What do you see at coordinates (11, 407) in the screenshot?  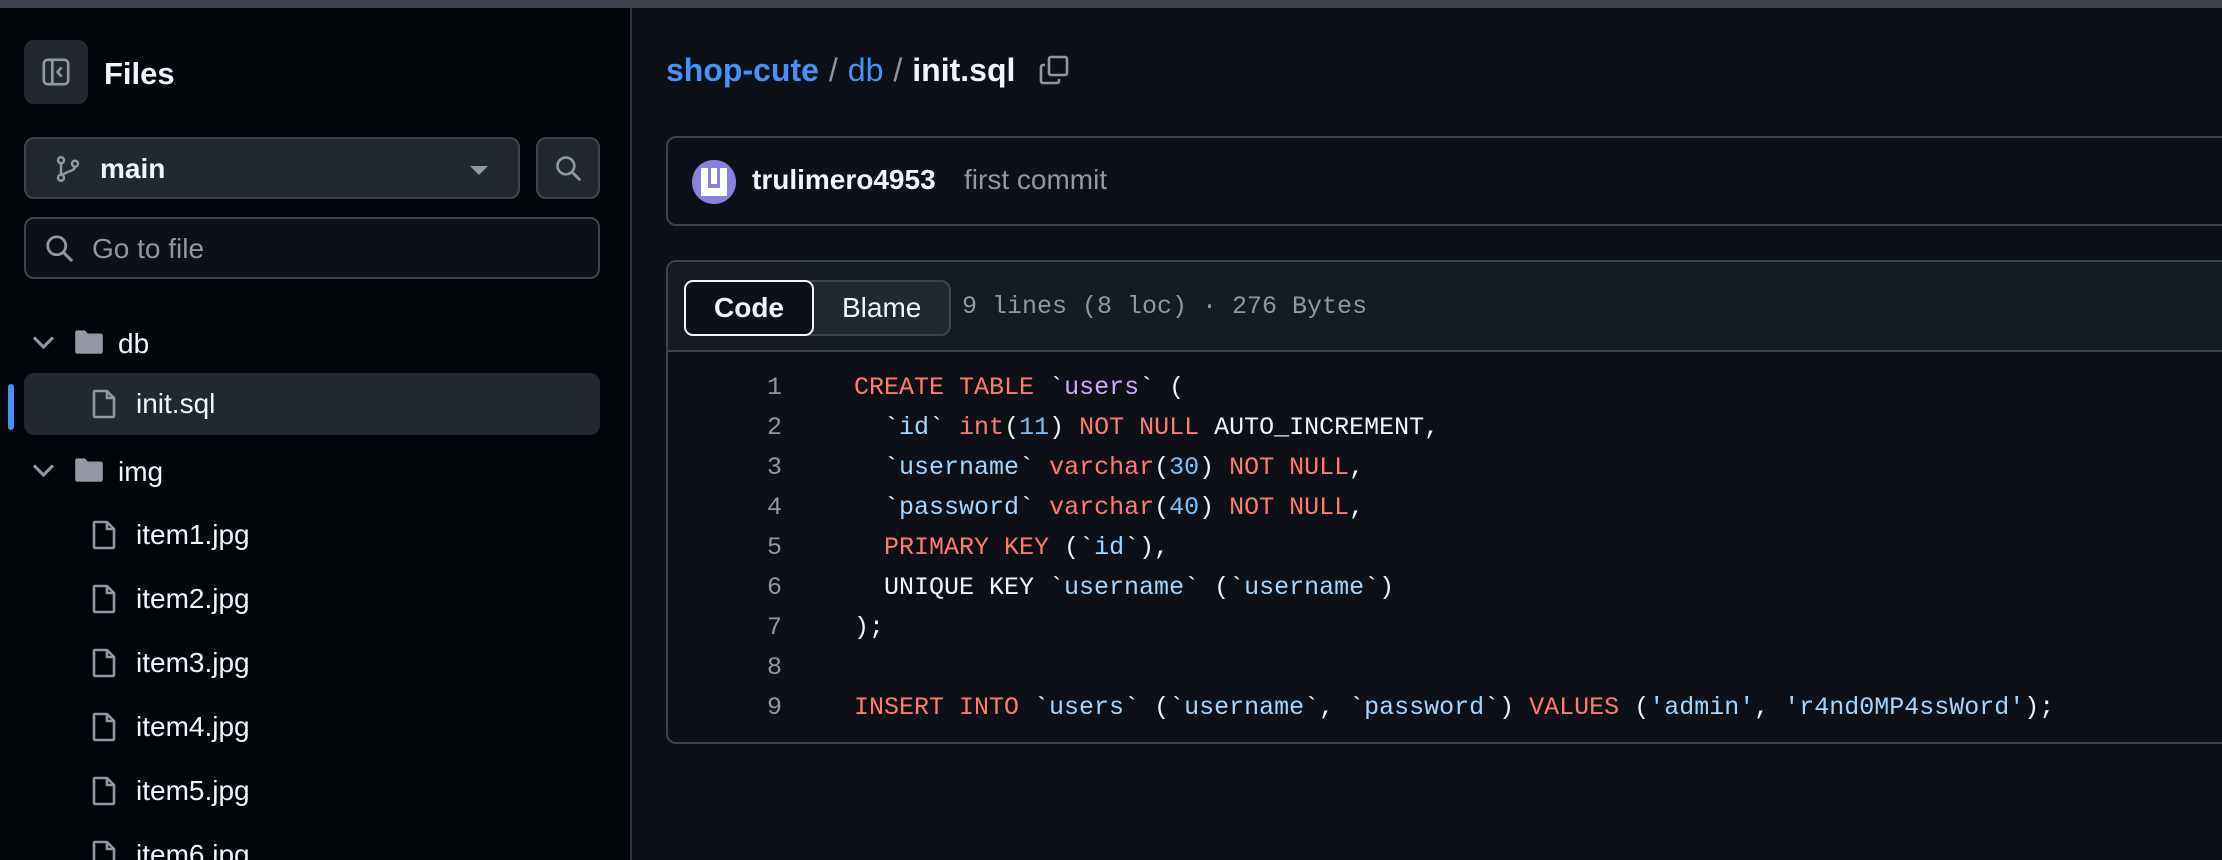 I see `selected-item-indicator` at bounding box center [11, 407].